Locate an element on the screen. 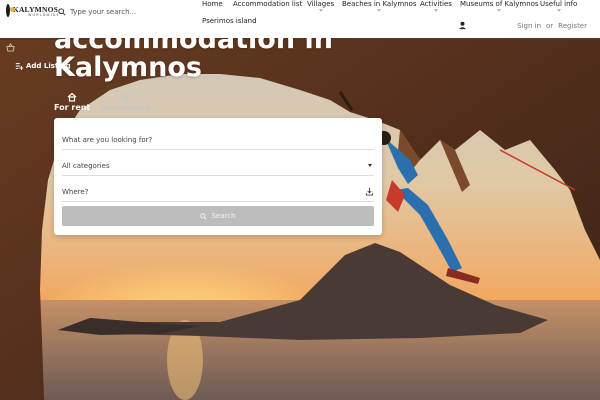 The image size is (600, 400). nav-item-pserimos: Pserimos island is located at coordinates (229, 21).